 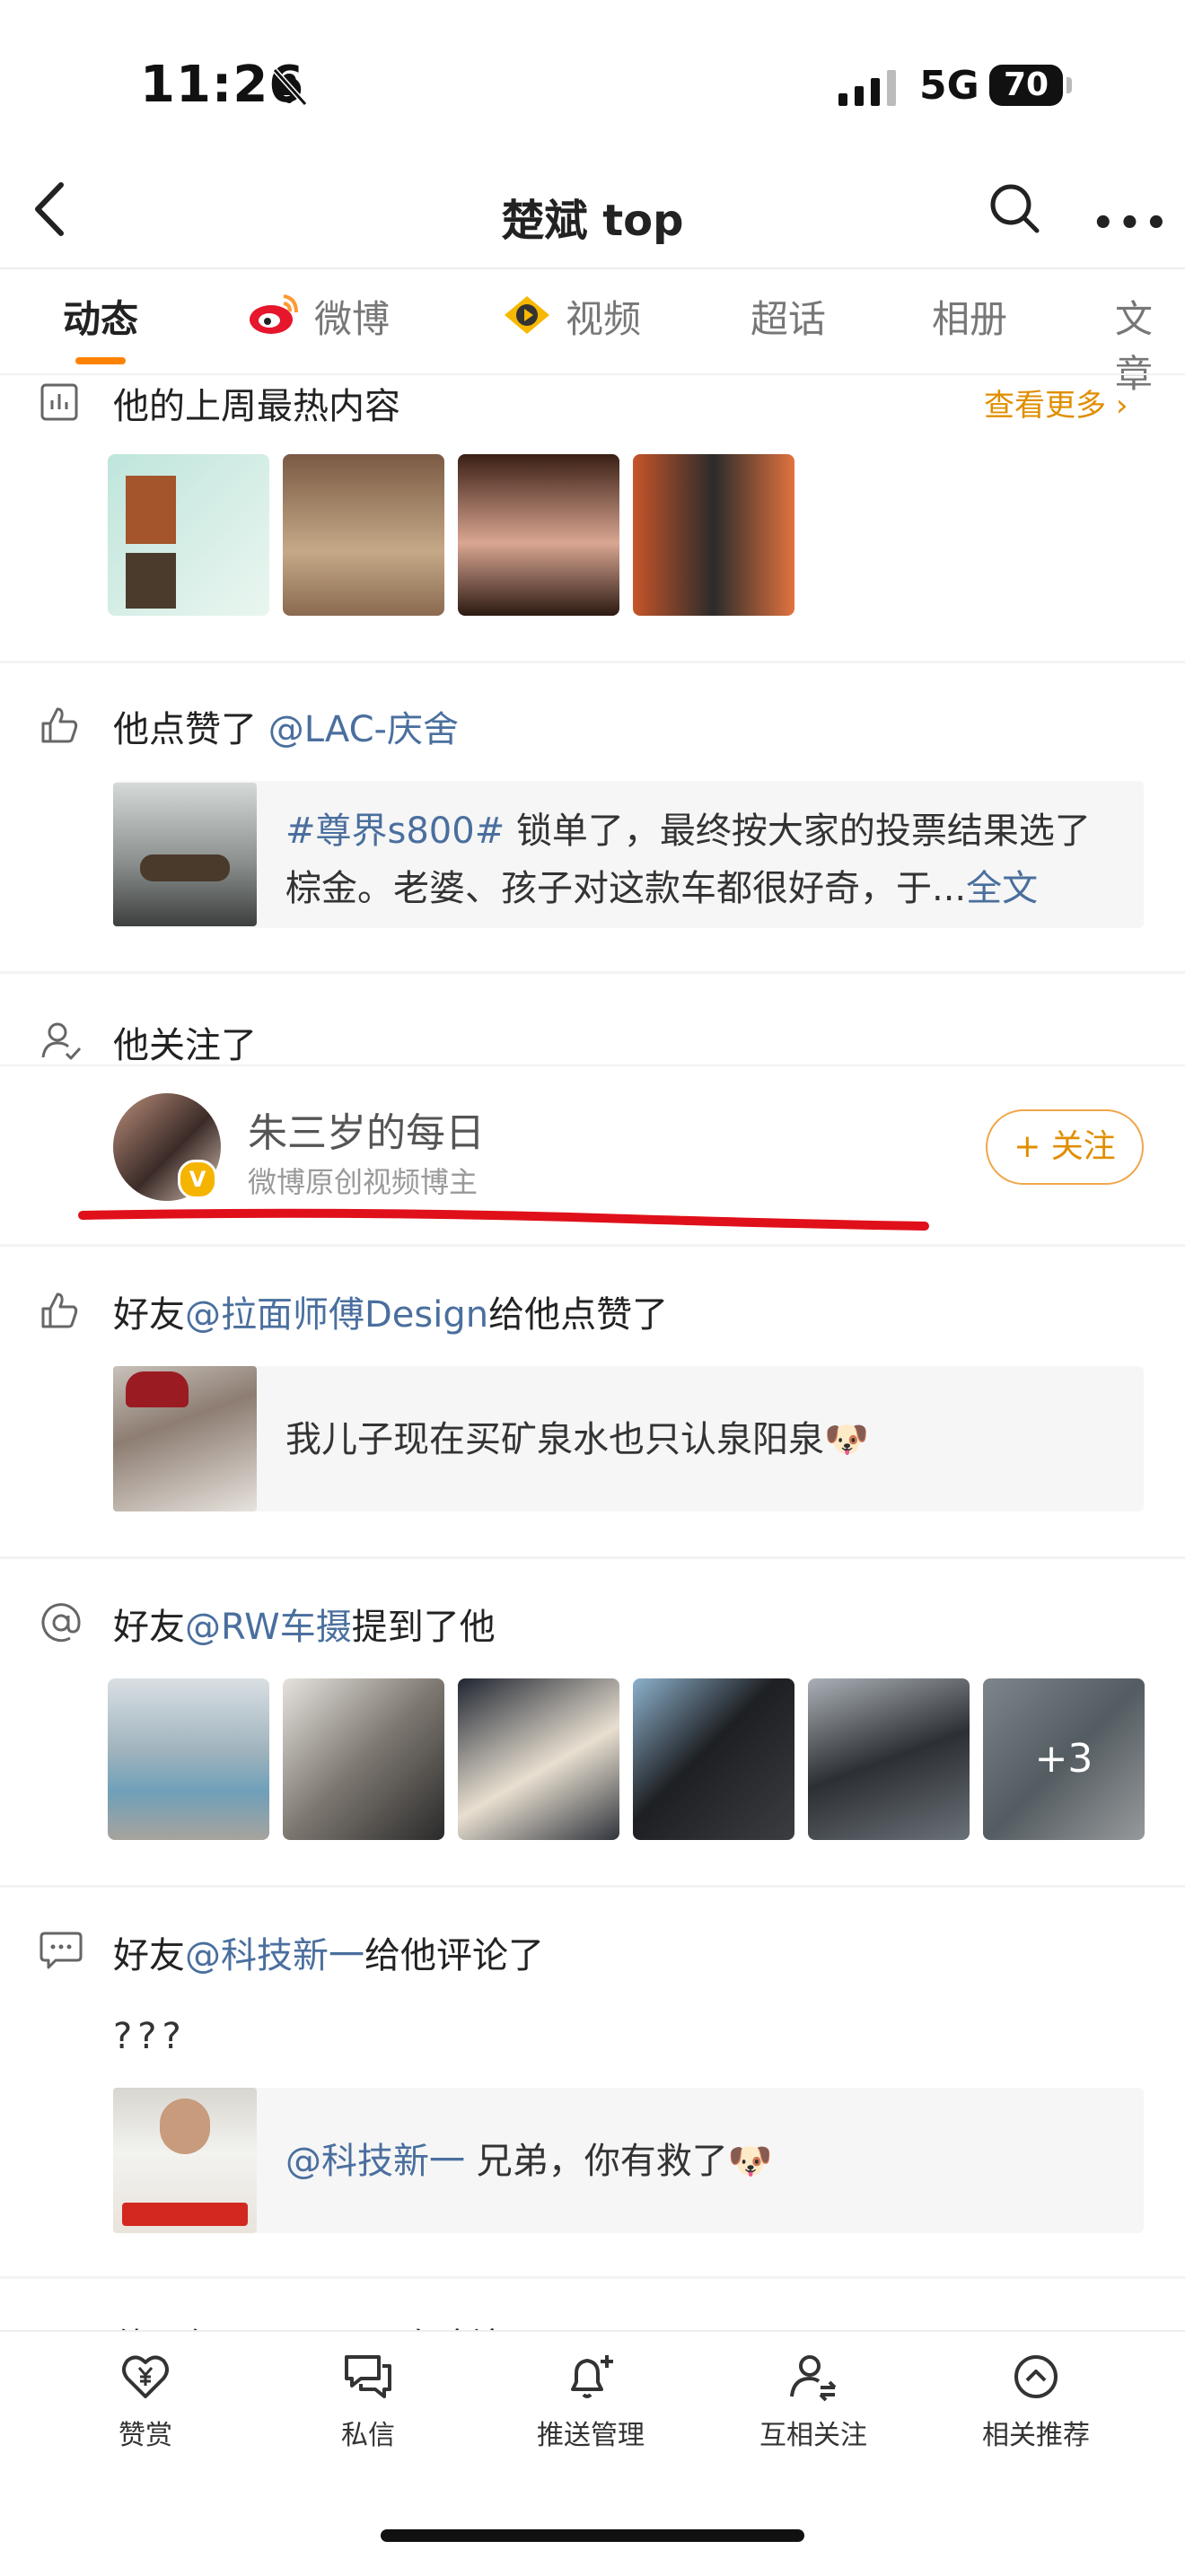 I want to click on more-photos-count: +3, so click(x=1064, y=1759).